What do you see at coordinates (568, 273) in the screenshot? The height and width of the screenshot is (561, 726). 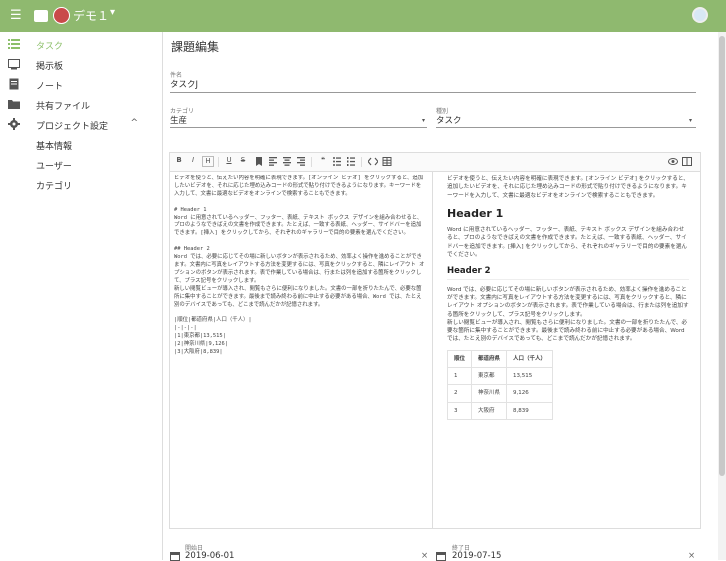 I see `preview-heading-2: Header 2` at bounding box center [568, 273].